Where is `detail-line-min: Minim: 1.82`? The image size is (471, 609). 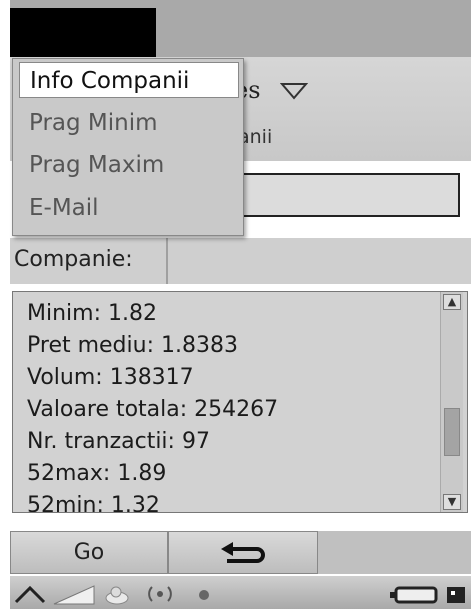 detail-line-min: Minim: 1.82 is located at coordinates (92, 313).